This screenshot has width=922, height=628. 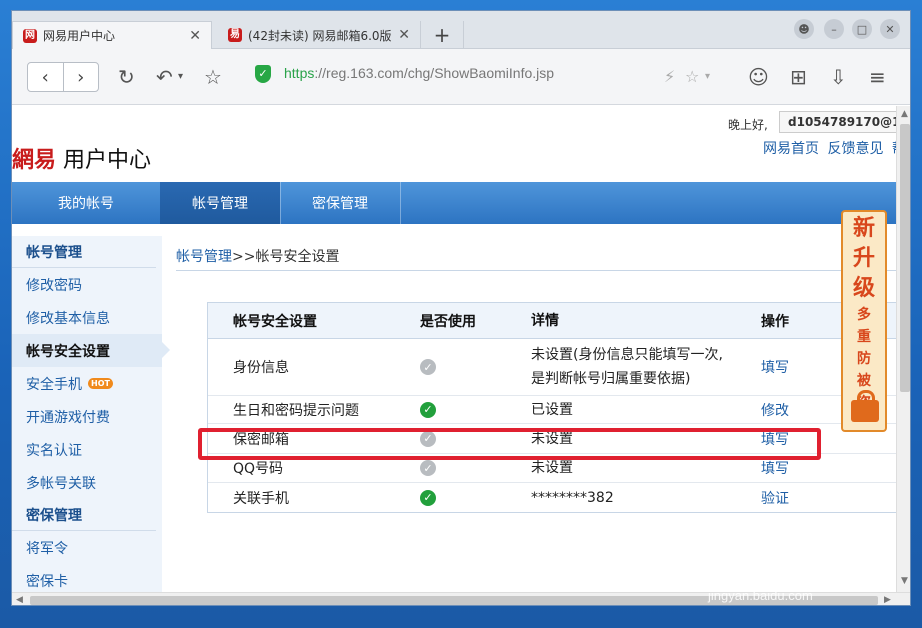 I want to click on vertical-scrollbar: ▲ ▼, so click(x=903, y=349).